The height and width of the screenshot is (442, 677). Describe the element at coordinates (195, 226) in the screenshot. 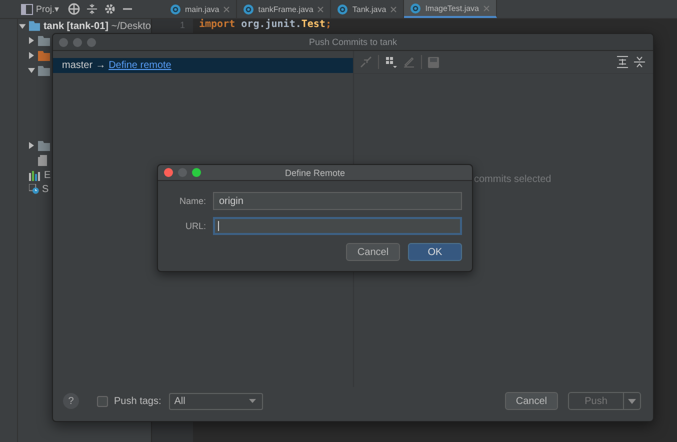

I see `field-label: URL:` at that location.